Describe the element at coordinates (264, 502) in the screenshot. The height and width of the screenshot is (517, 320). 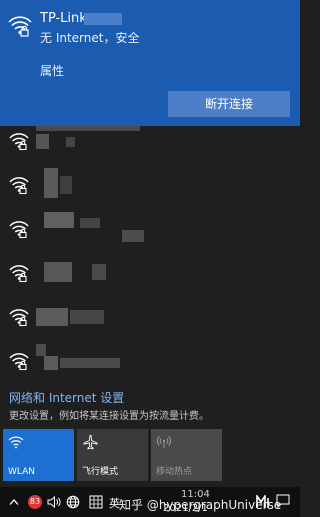
I see `app-tray-icon` at that location.